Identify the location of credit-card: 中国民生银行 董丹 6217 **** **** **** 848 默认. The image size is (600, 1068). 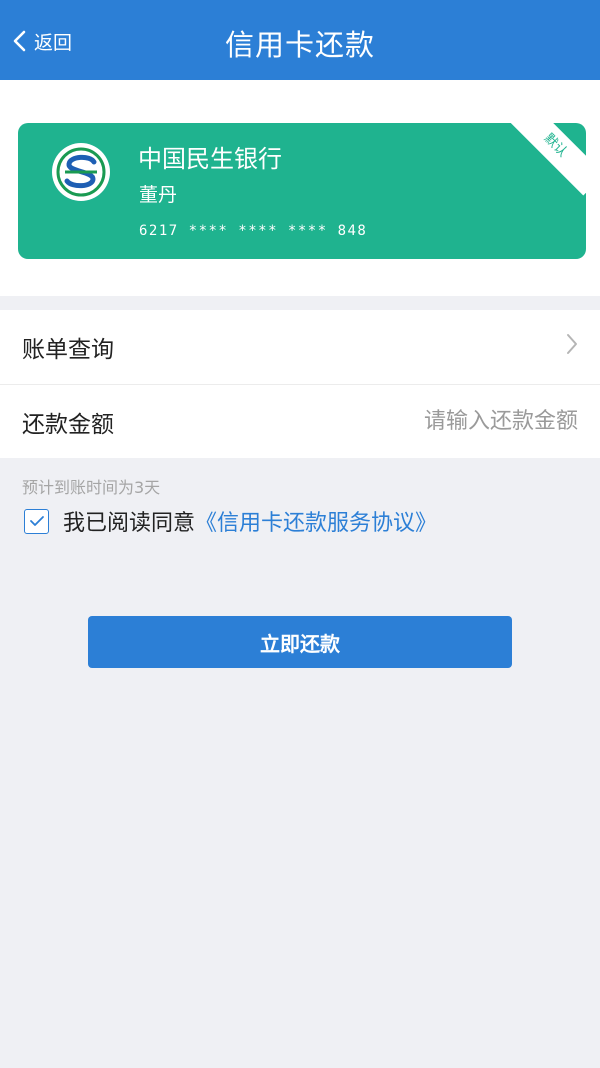
(302, 191).